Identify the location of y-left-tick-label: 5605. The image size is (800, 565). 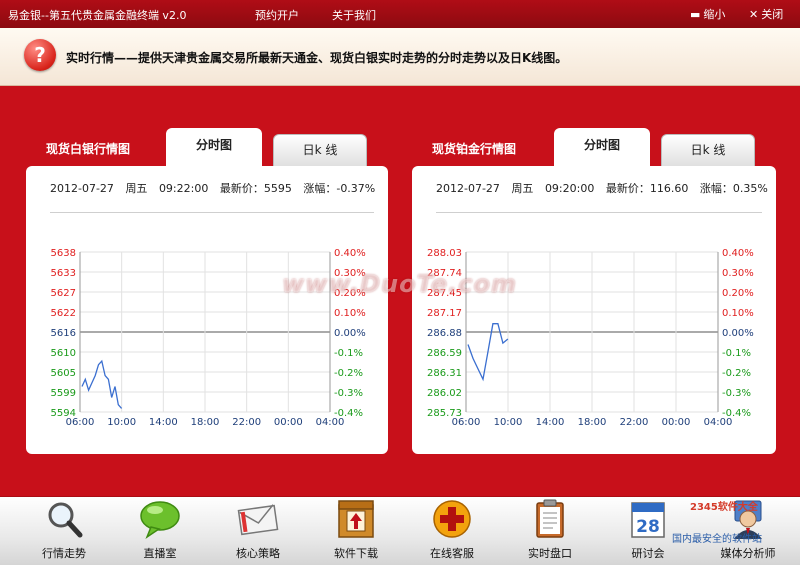
(63, 373).